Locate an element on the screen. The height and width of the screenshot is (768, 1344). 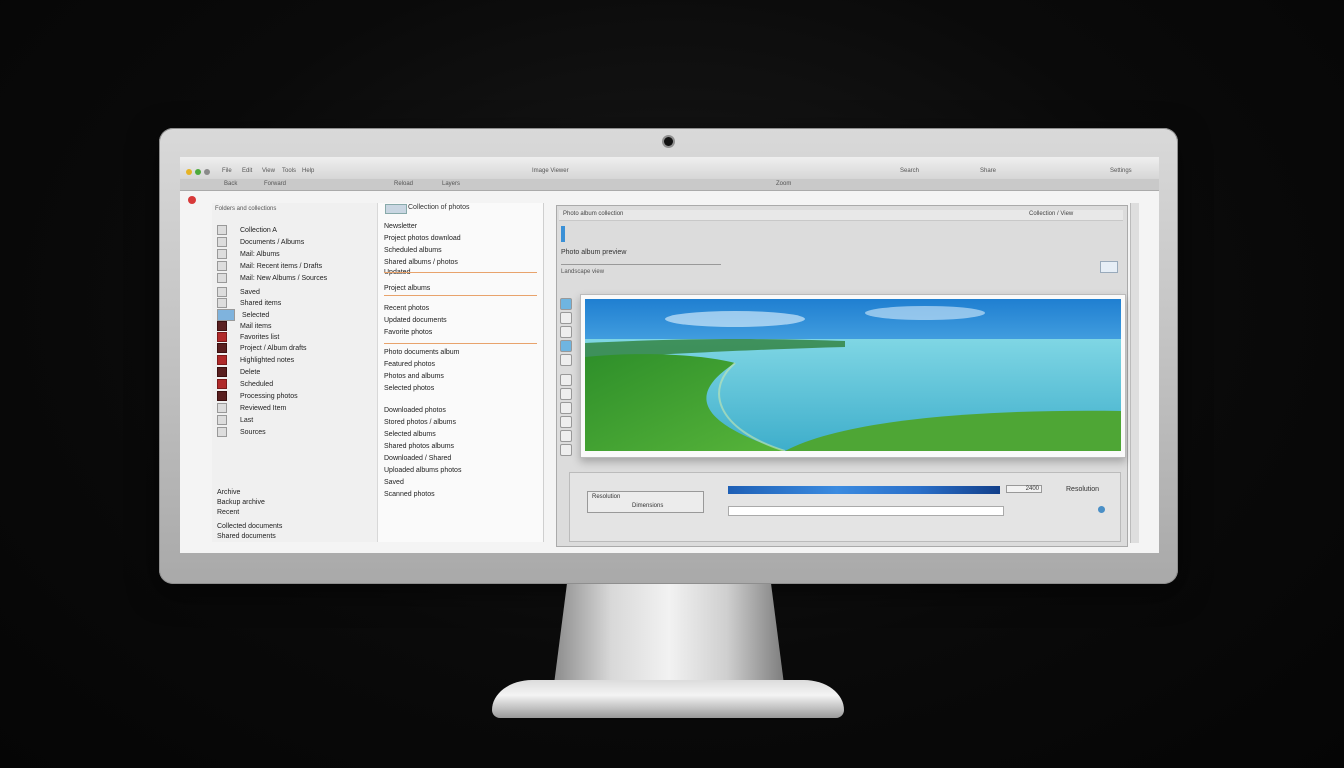
landscape-photo is located at coordinates (853, 375).